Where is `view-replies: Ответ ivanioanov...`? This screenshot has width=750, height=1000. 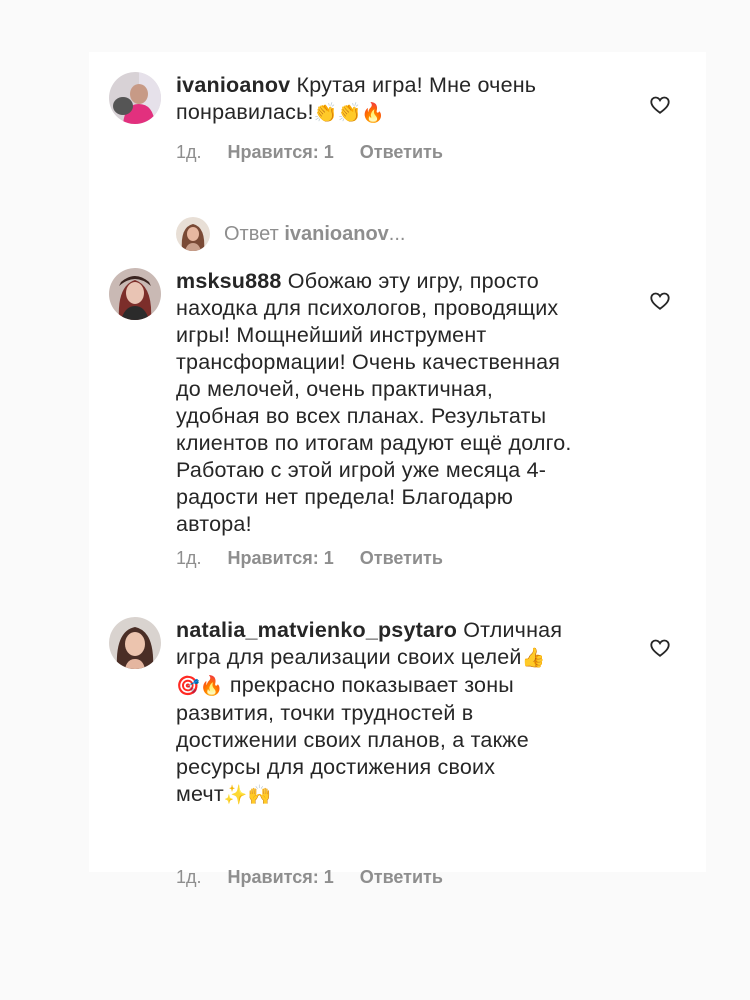
view-replies: Ответ ivanioanov... is located at coordinates (290, 234).